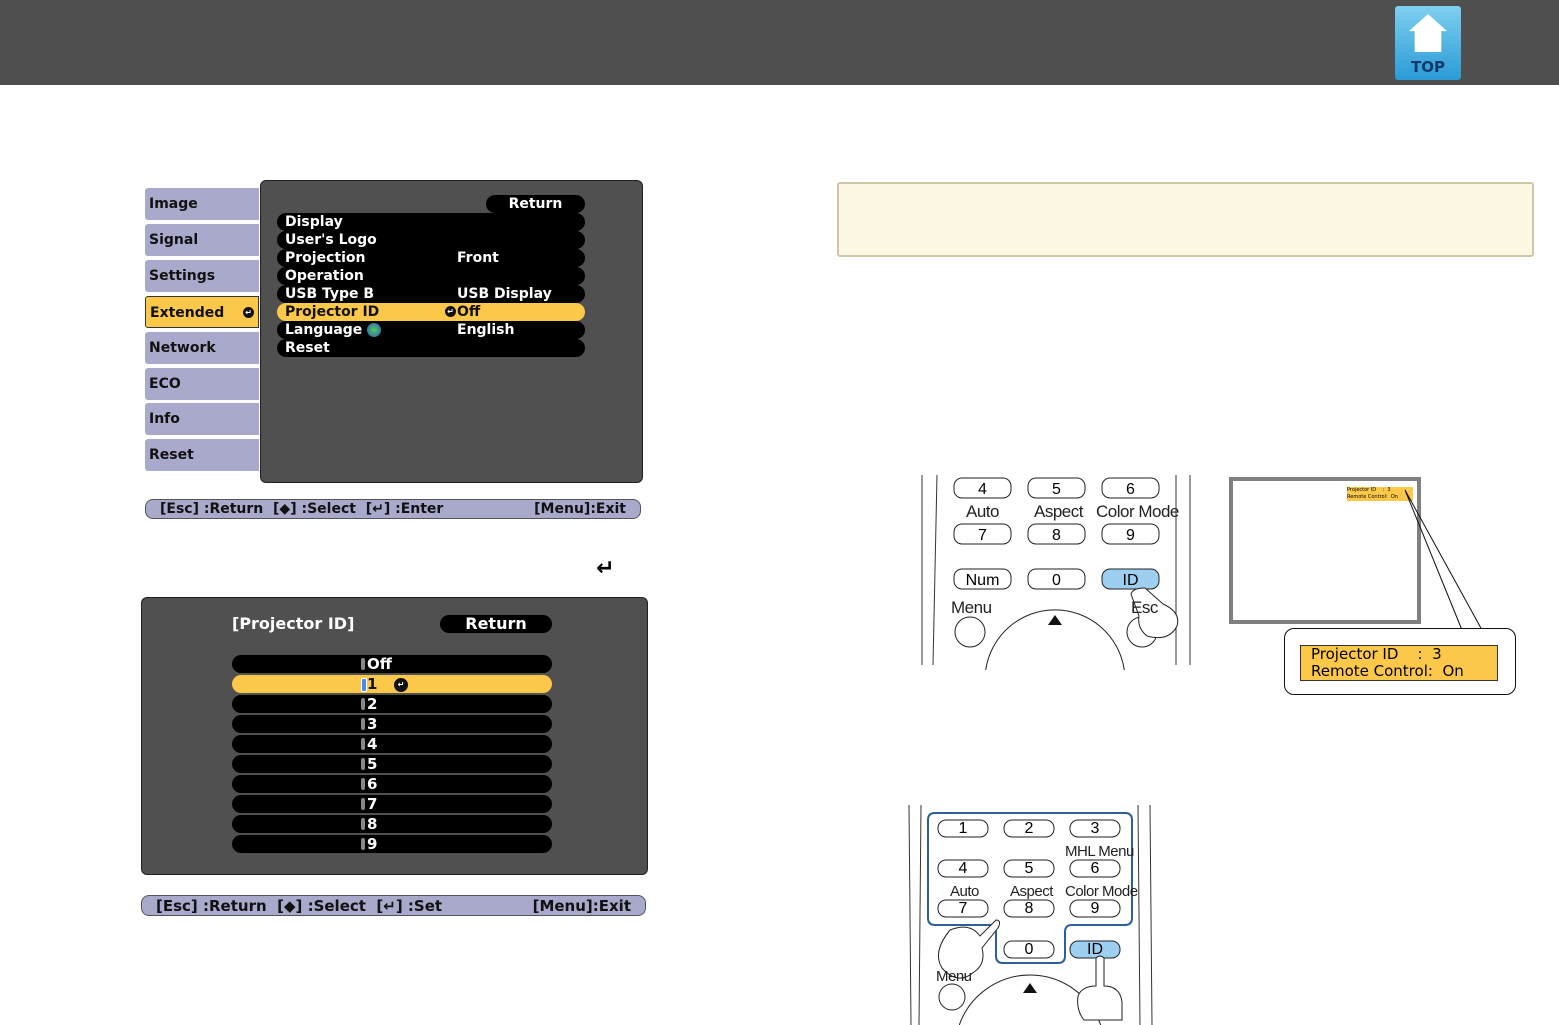 The height and width of the screenshot is (1025, 1559). Describe the element at coordinates (314, 222) in the screenshot. I see `menu-item-label: Display` at that location.